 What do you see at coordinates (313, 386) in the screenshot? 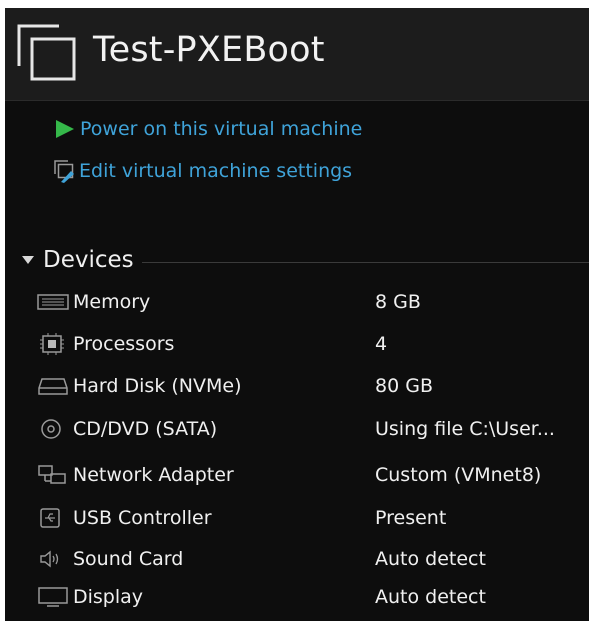
I see `device-row-hard-disk: Hard Disk (NVMe) 80 GB` at bounding box center [313, 386].